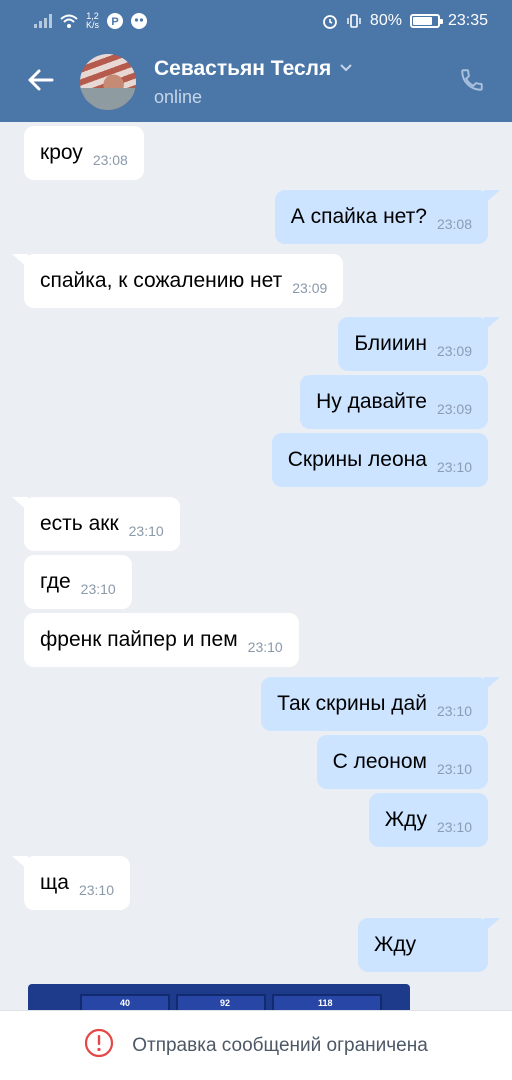  I want to click on message-text: спайка, к сожалению нет, so click(161, 280).